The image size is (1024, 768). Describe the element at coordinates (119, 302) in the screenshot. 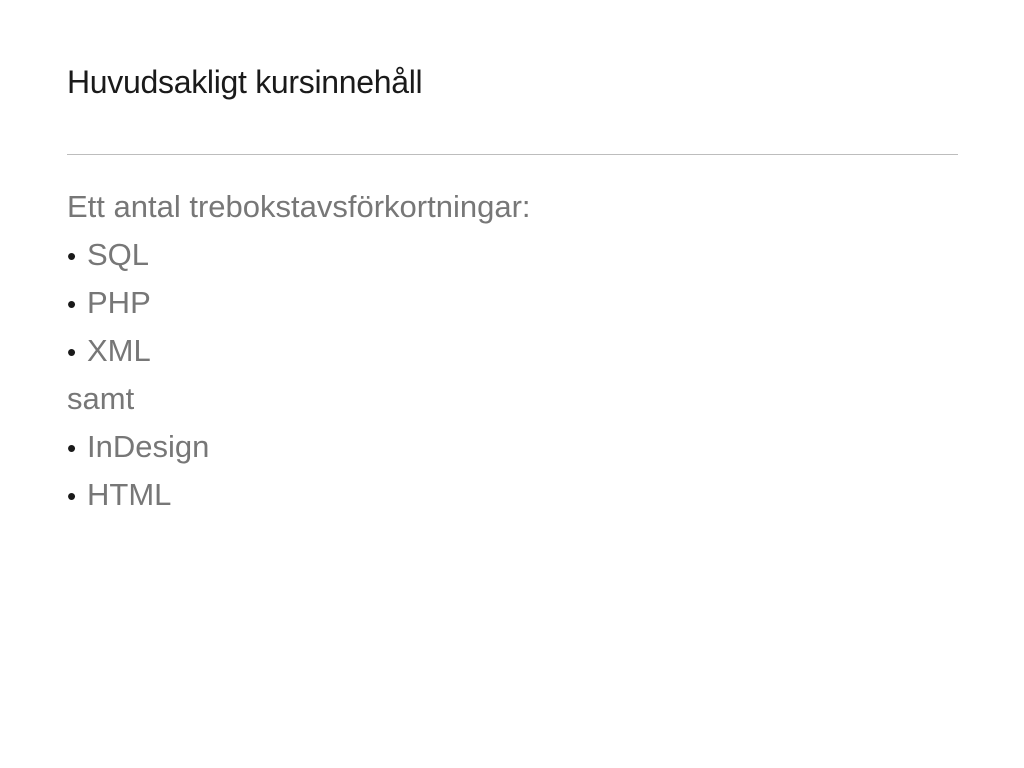

I see `list-item-label: PHP` at that location.